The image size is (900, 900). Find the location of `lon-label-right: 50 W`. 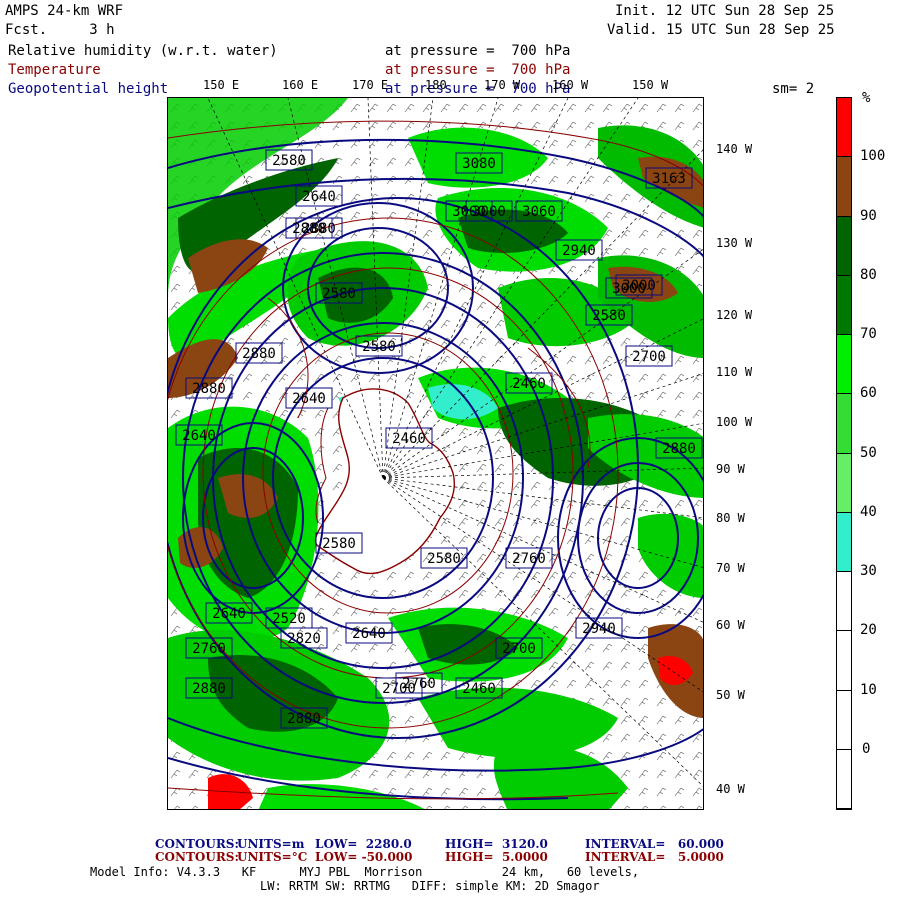

lon-label-right: 50 W is located at coordinates (730, 695).